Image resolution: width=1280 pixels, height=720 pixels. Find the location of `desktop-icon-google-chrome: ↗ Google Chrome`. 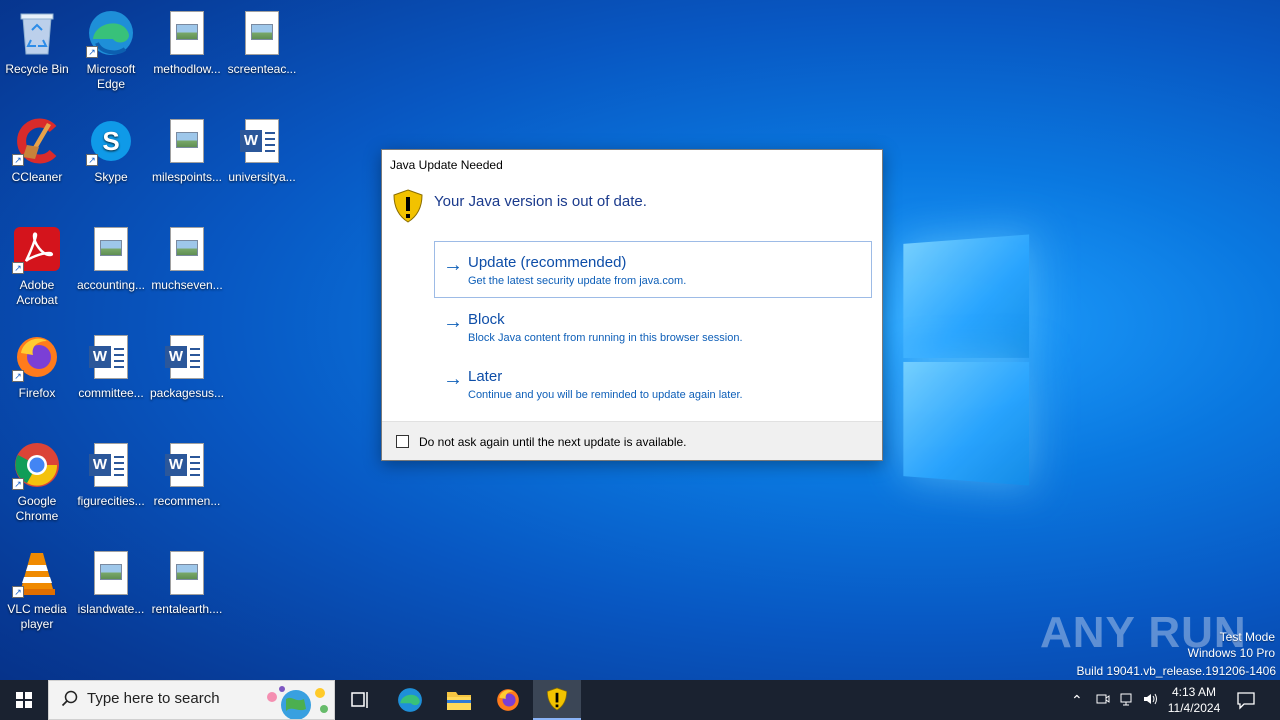

desktop-icon-google-chrome: ↗ Google Chrome is located at coordinates (37, 486).